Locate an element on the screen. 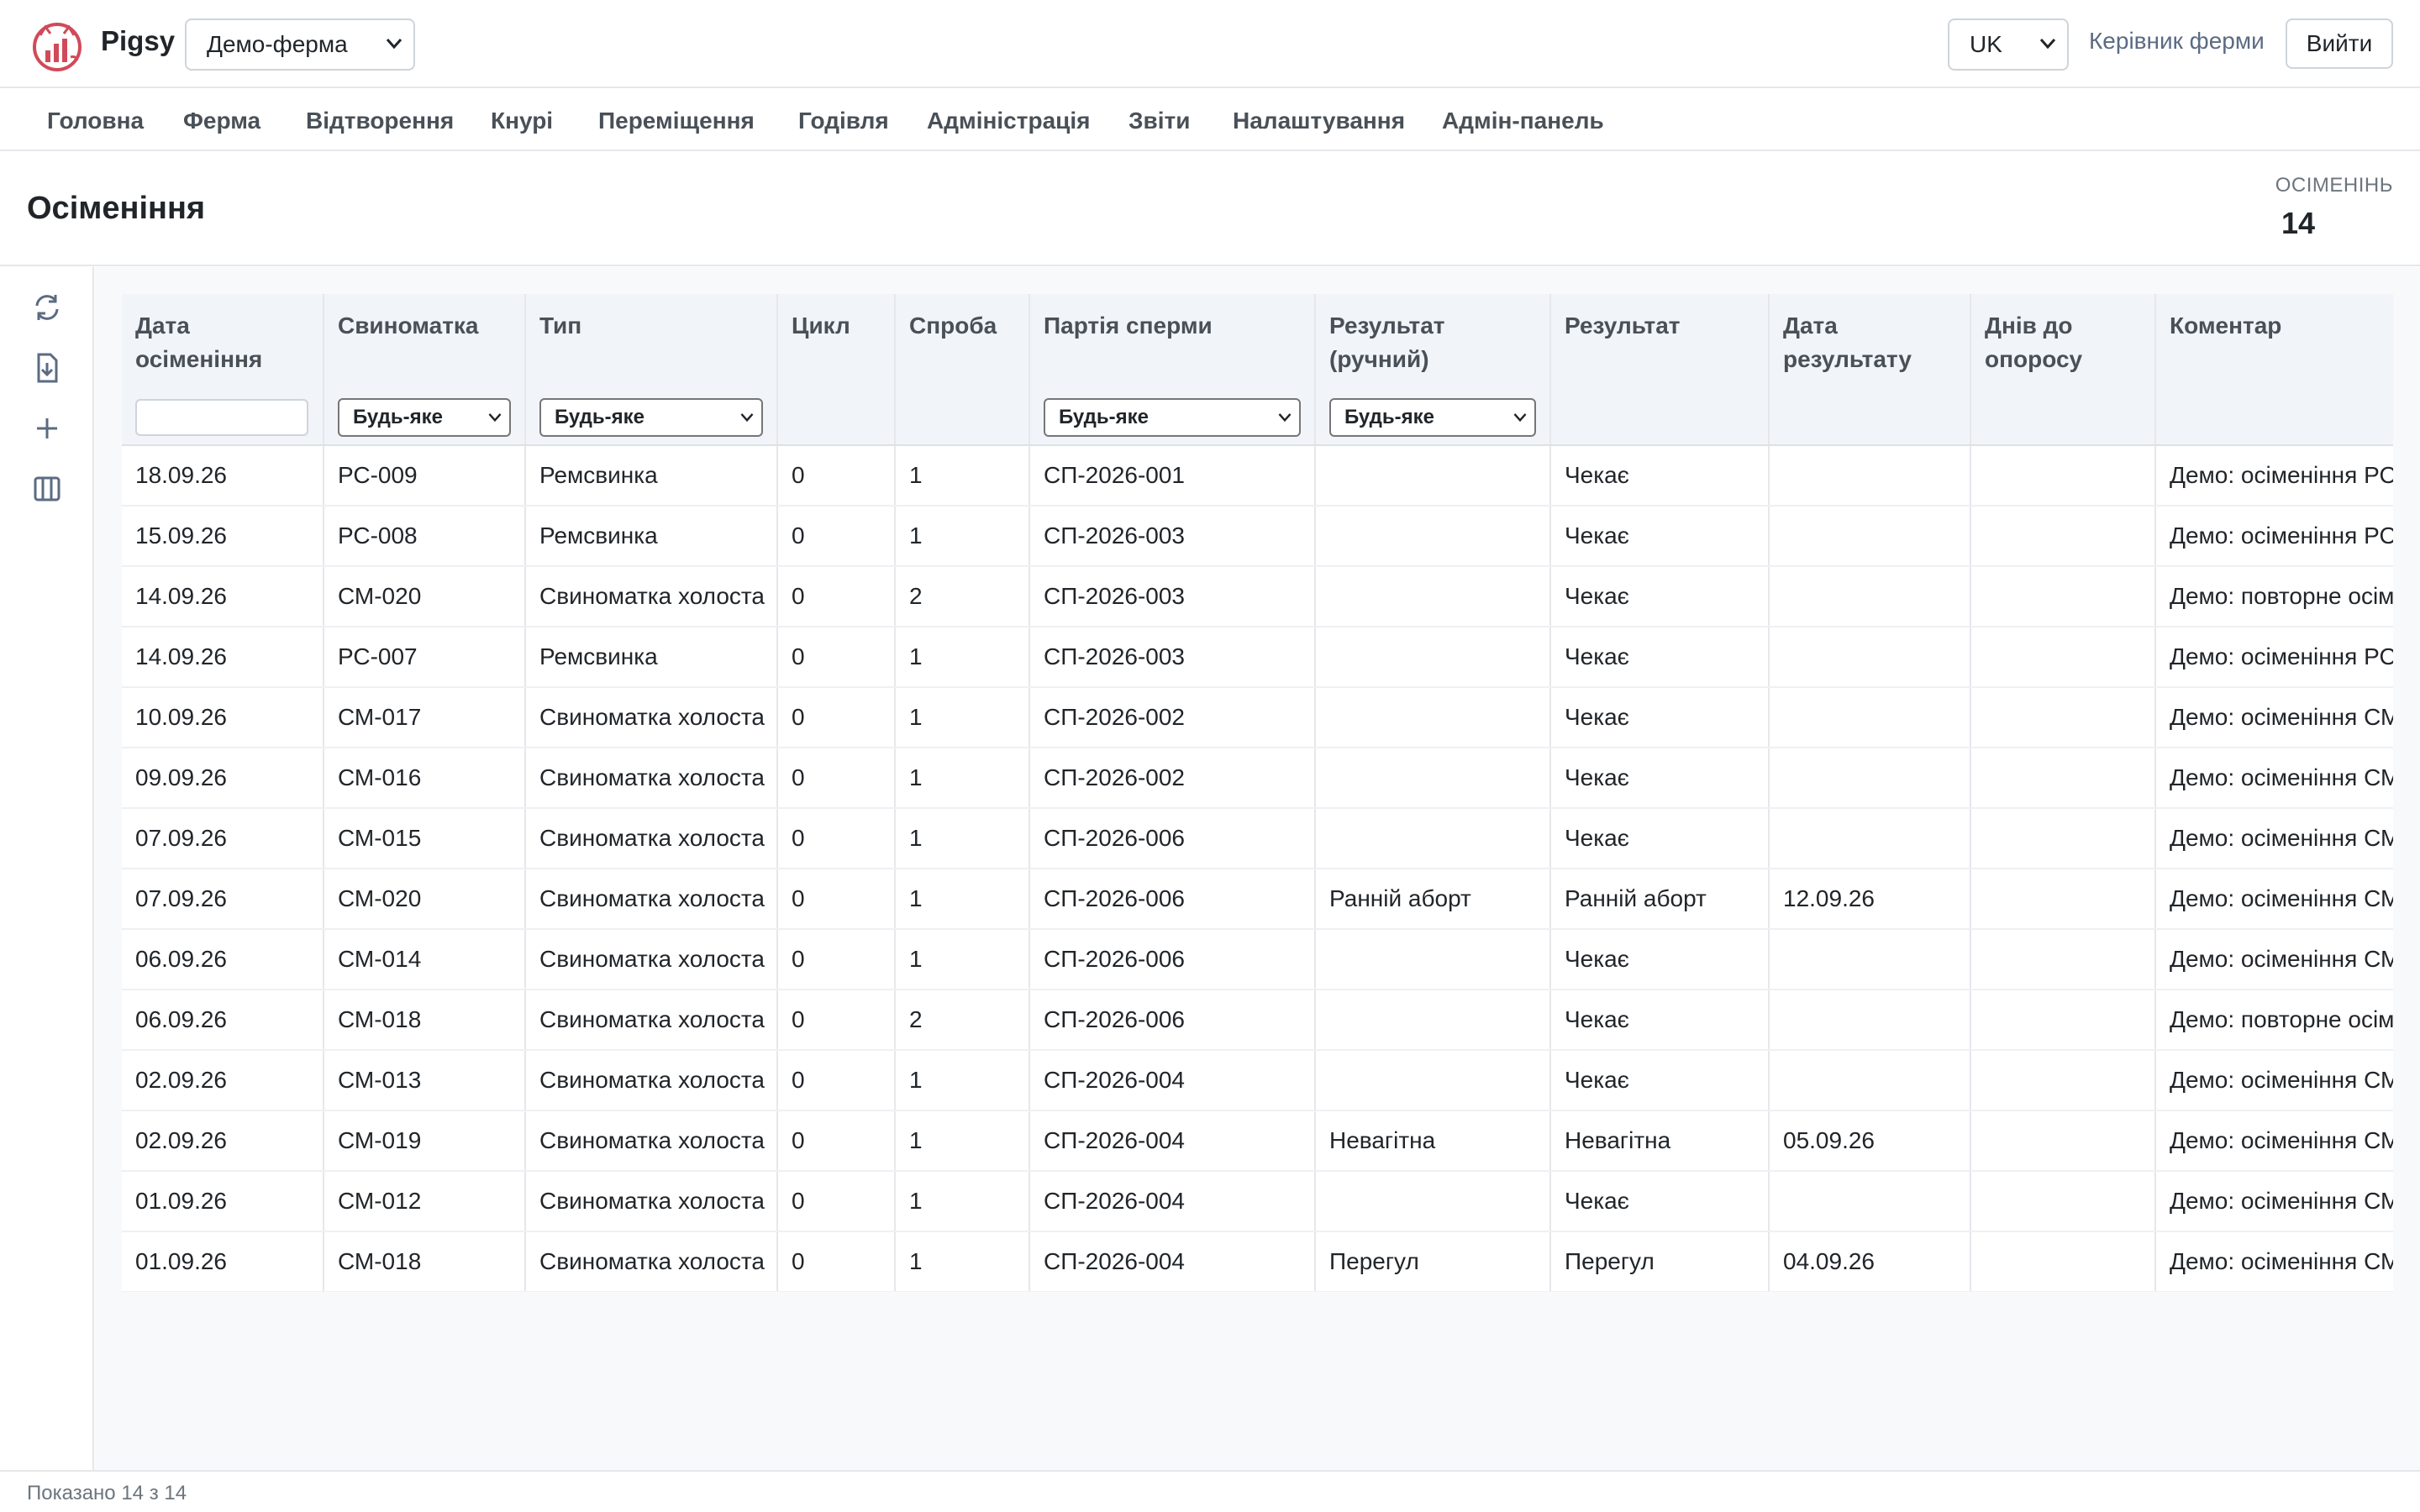 The height and width of the screenshot is (1512, 2420). cell-date: 15.09.26 is located at coordinates (223, 536).